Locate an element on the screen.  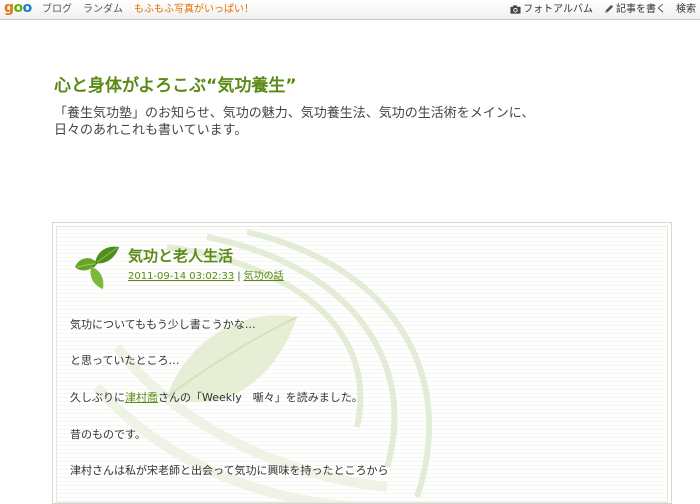
description-line: 日々のあれこれも書いています。 is located at coordinates (151, 130).